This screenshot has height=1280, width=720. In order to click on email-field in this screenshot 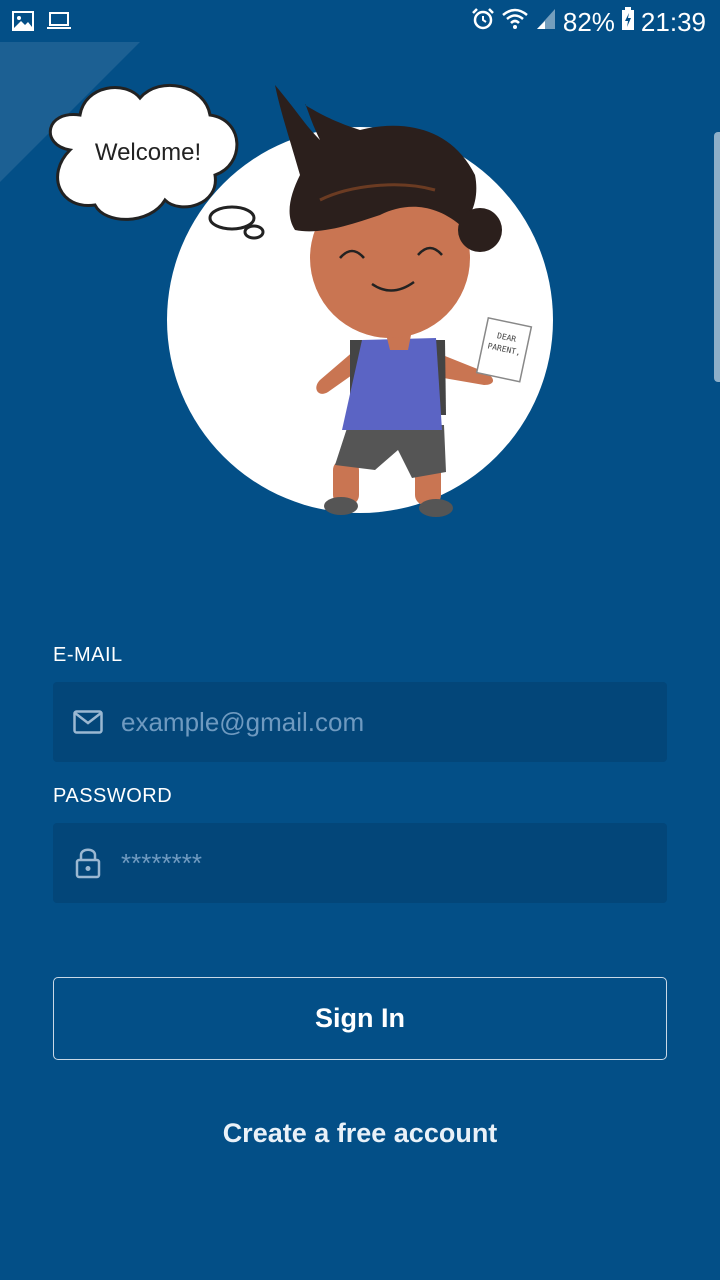, I will do `click(360, 722)`.